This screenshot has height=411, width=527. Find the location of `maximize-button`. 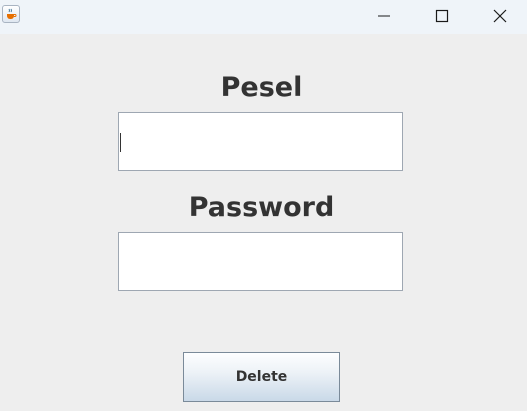

maximize-button is located at coordinates (442, 16).